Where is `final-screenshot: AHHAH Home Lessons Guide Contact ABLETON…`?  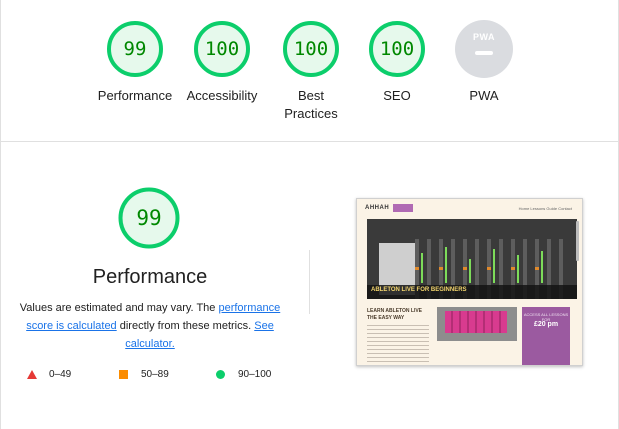 final-screenshot: AHHAH Home Lessons Guide Contact ABLETON… is located at coordinates (469, 282).